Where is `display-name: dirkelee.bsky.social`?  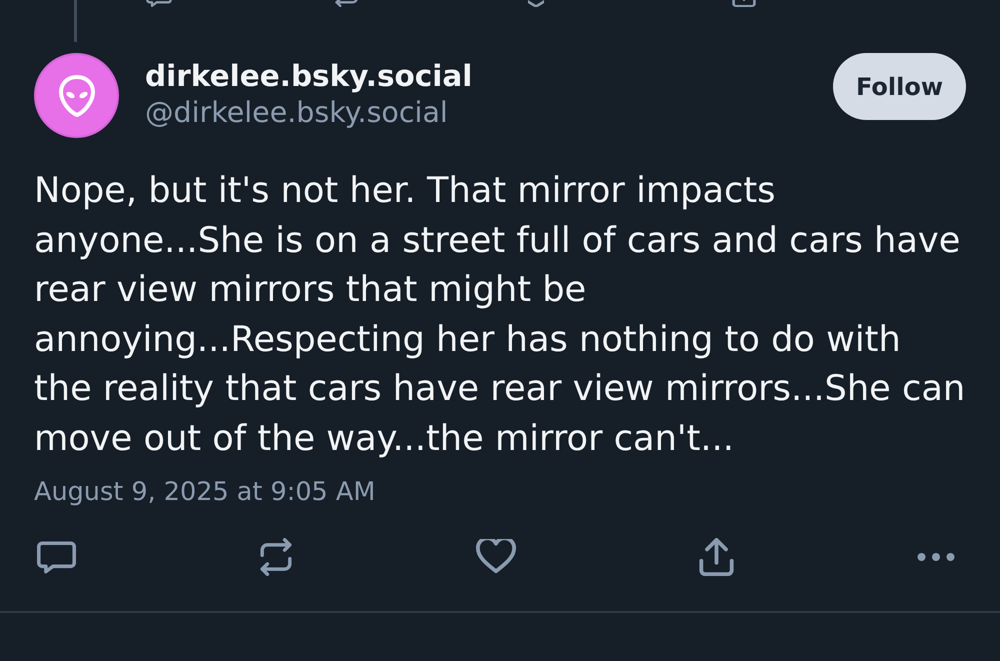 display-name: dirkelee.bsky.social is located at coordinates (489, 76).